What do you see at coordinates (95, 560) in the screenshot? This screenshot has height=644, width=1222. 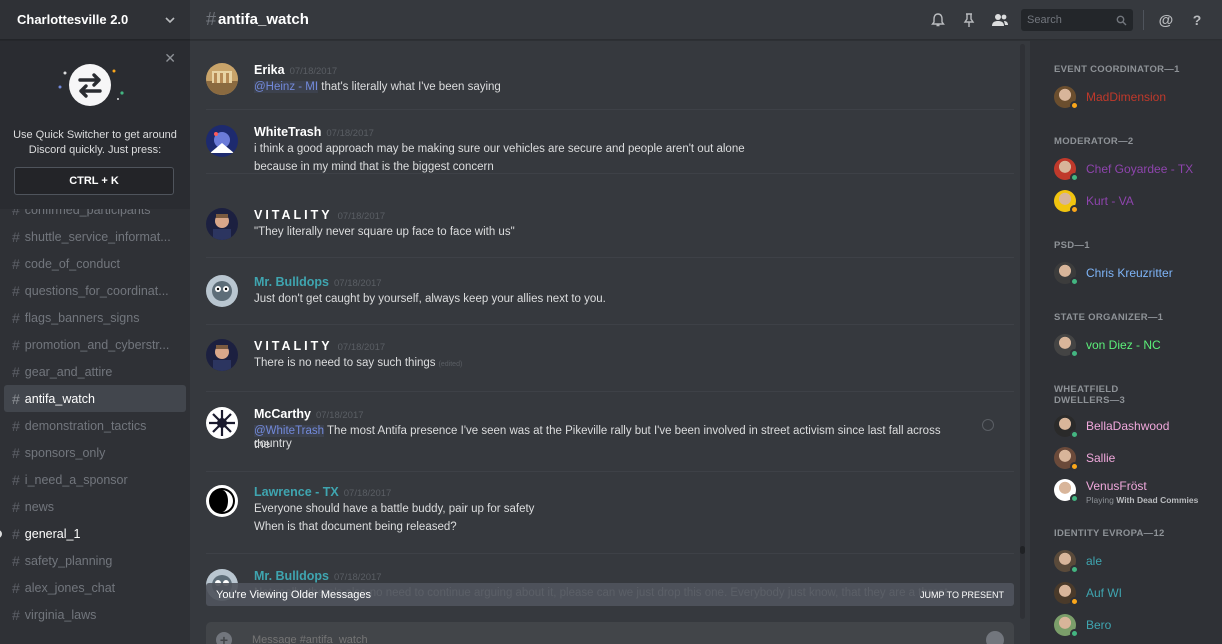 I see `channel-safety-planning: # safety_planning` at bounding box center [95, 560].